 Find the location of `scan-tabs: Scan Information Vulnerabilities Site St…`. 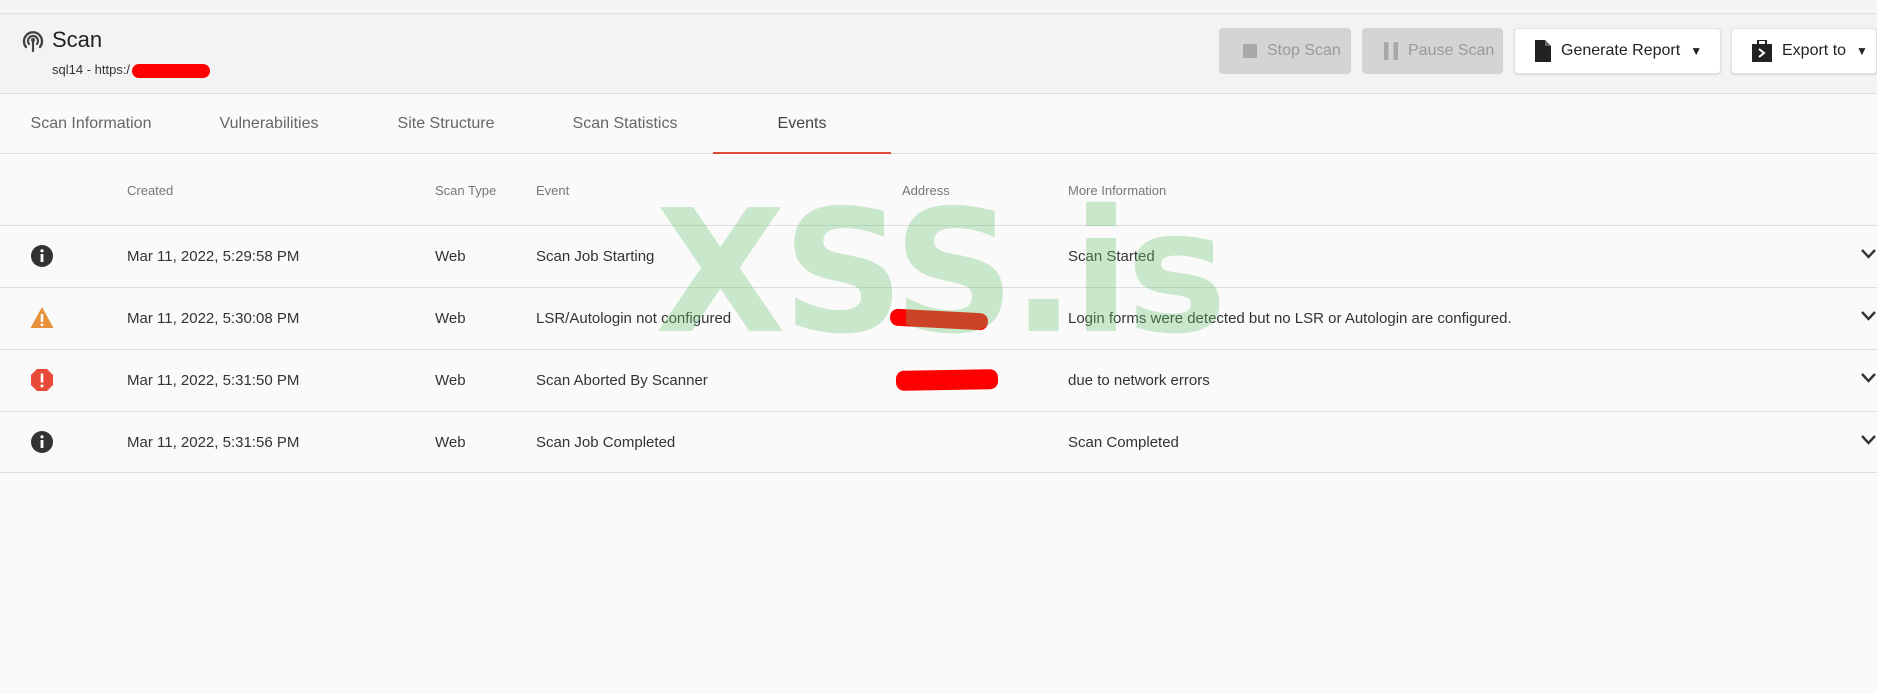

scan-tabs: Scan Information Vulnerabilities Site St… is located at coordinates (938, 124).